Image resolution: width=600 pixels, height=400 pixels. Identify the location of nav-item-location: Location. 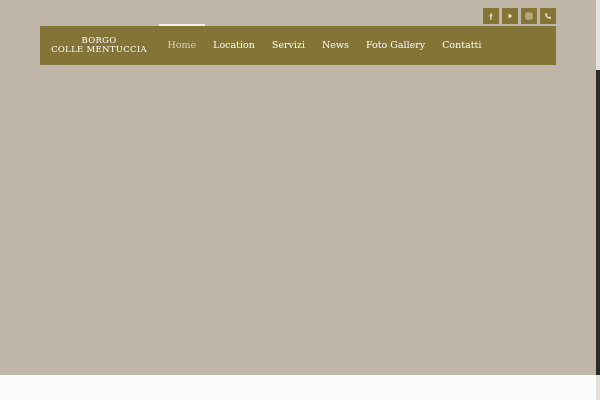
(234, 45).